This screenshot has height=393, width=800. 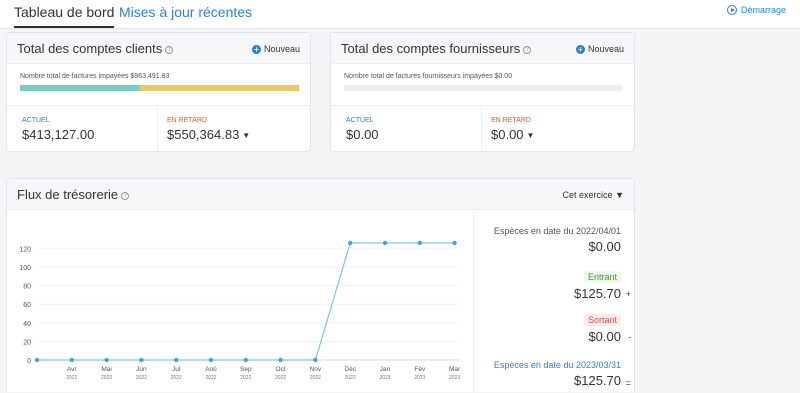 What do you see at coordinates (350, 369) in the screenshot?
I see `x-tick-label: Déc` at bounding box center [350, 369].